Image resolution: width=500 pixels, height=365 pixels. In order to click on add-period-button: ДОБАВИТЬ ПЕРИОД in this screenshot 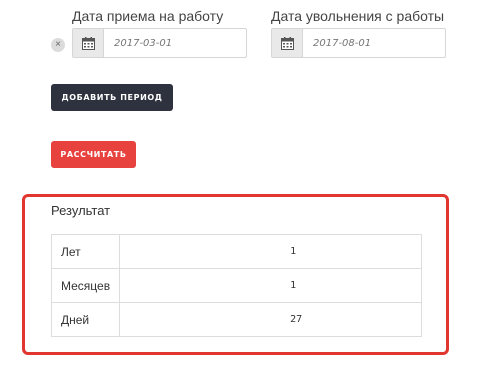, I will do `click(112, 97)`.